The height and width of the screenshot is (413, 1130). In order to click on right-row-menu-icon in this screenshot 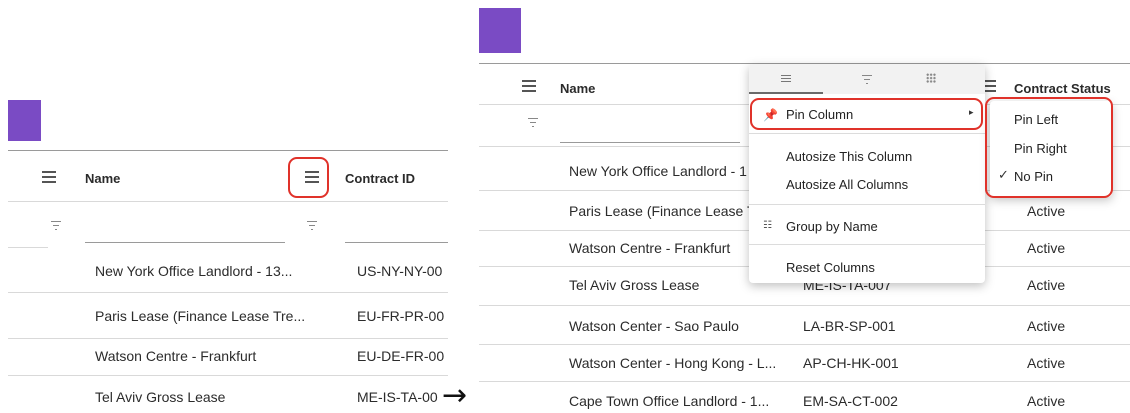, I will do `click(529, 87)`.